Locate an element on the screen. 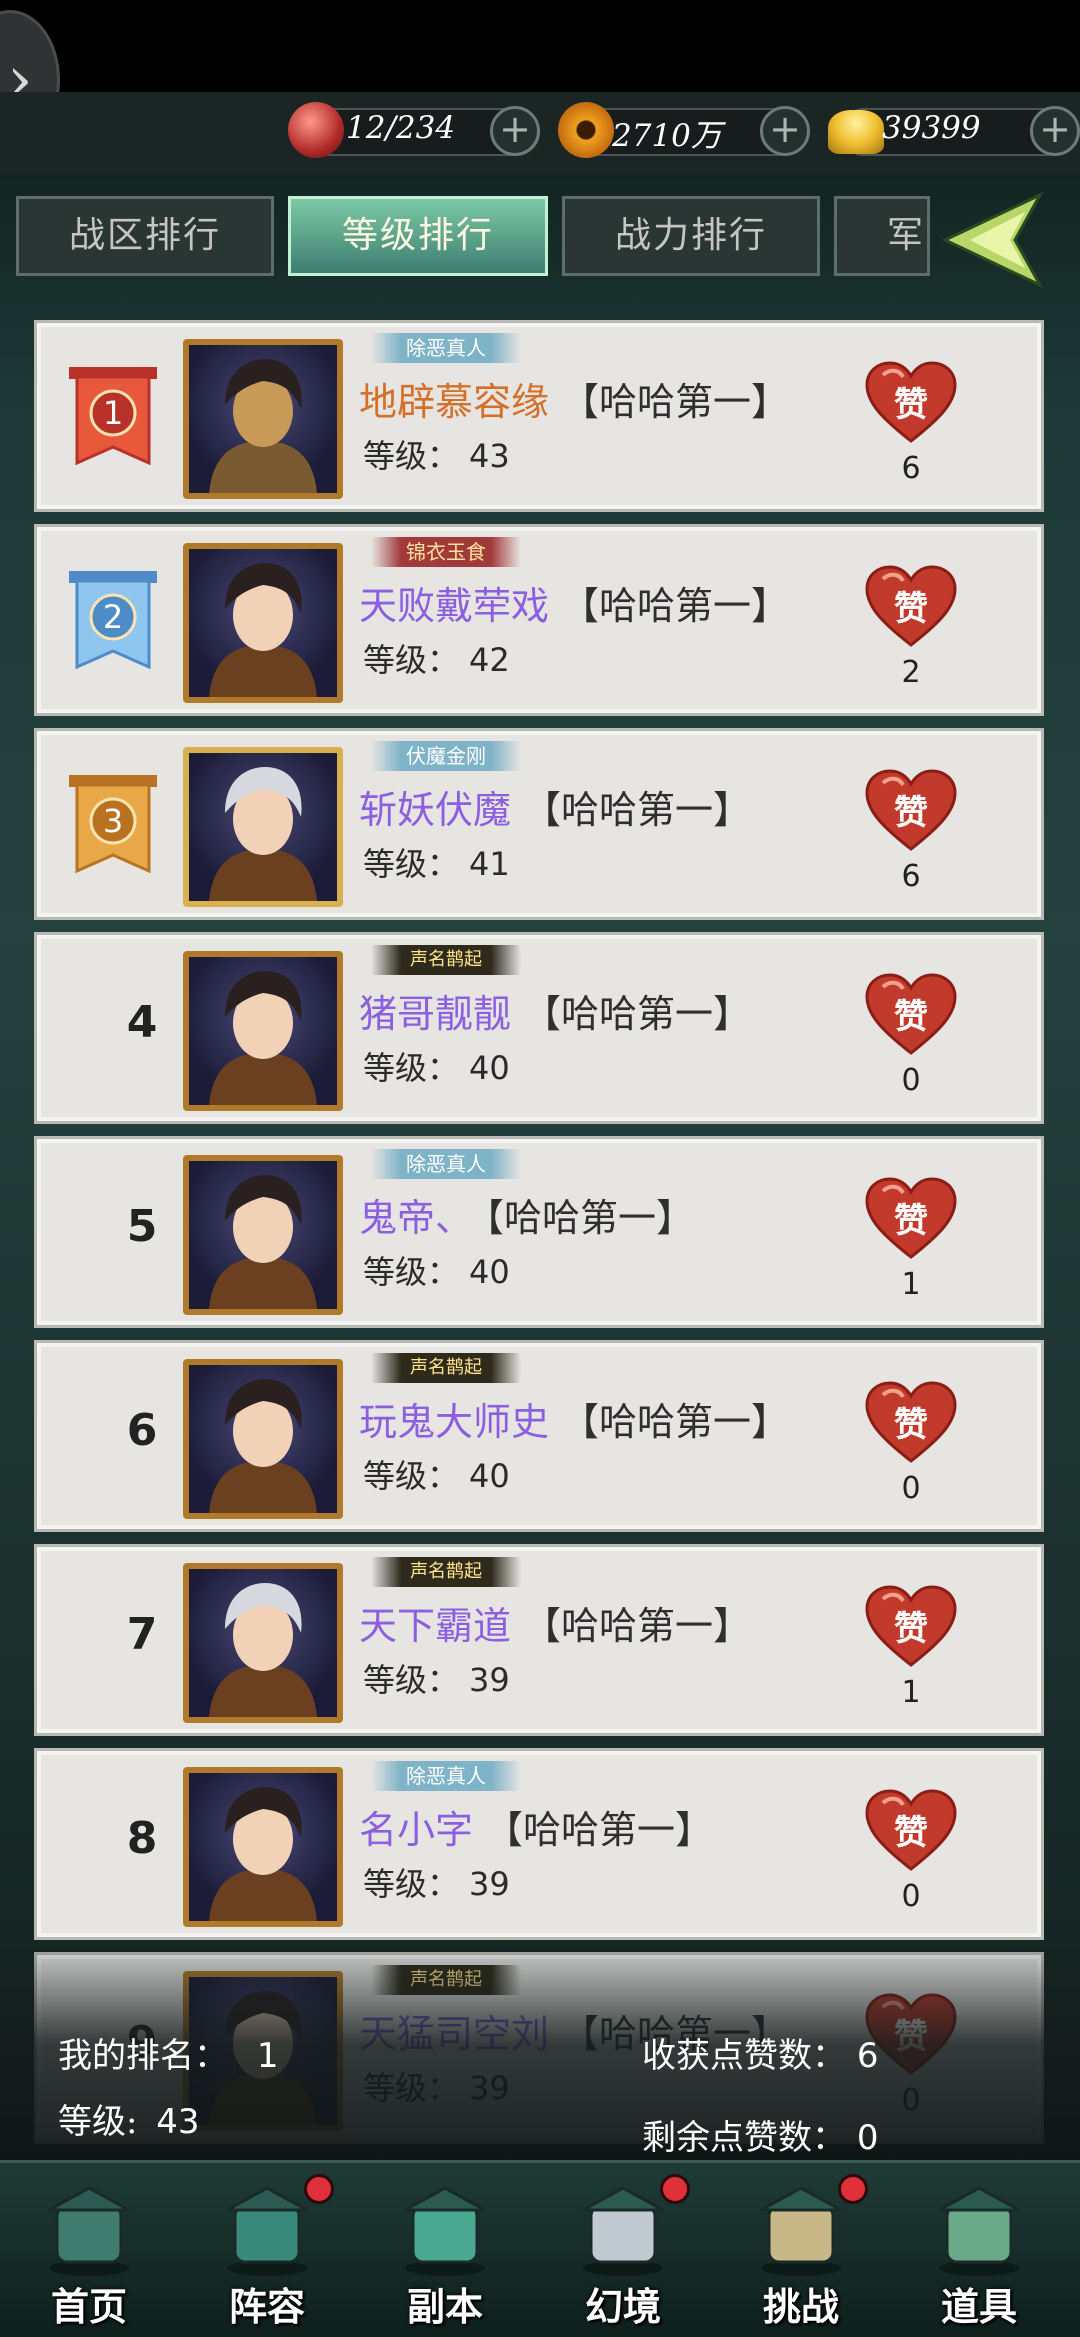 The height and width of the screenshot is (2337, 1080). ranking-row: 1 除恶真人 地辟慕容缘 【哈哈第一】 等级： 43 赞 6 is located at coordinates (539, 416).